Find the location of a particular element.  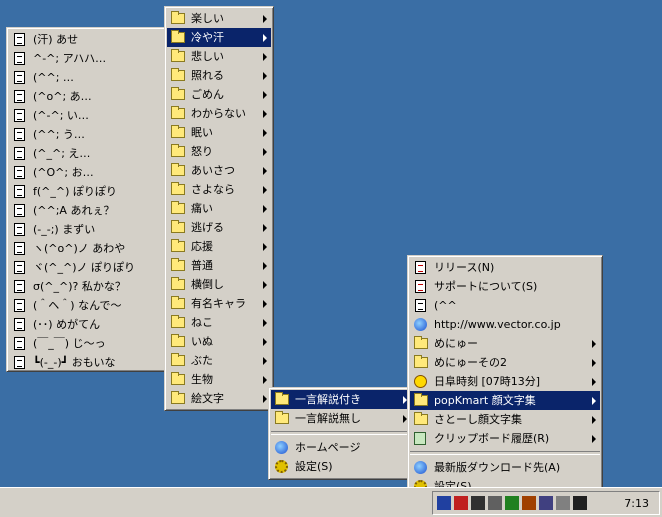

menu-item: 一言解説無し is located at coordinates (341, 418).